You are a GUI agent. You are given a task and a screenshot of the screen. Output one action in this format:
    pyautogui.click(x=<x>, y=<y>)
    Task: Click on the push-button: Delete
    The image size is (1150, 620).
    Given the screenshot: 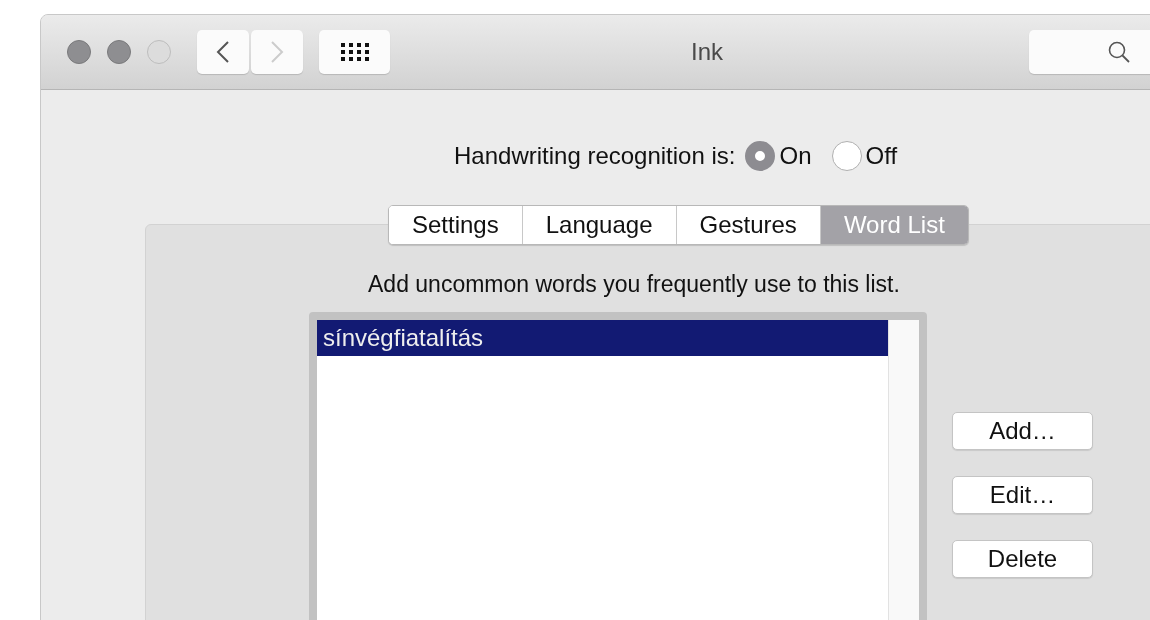 What is the action you would take?
    pyautogui.click(x=1022, y=559)
    